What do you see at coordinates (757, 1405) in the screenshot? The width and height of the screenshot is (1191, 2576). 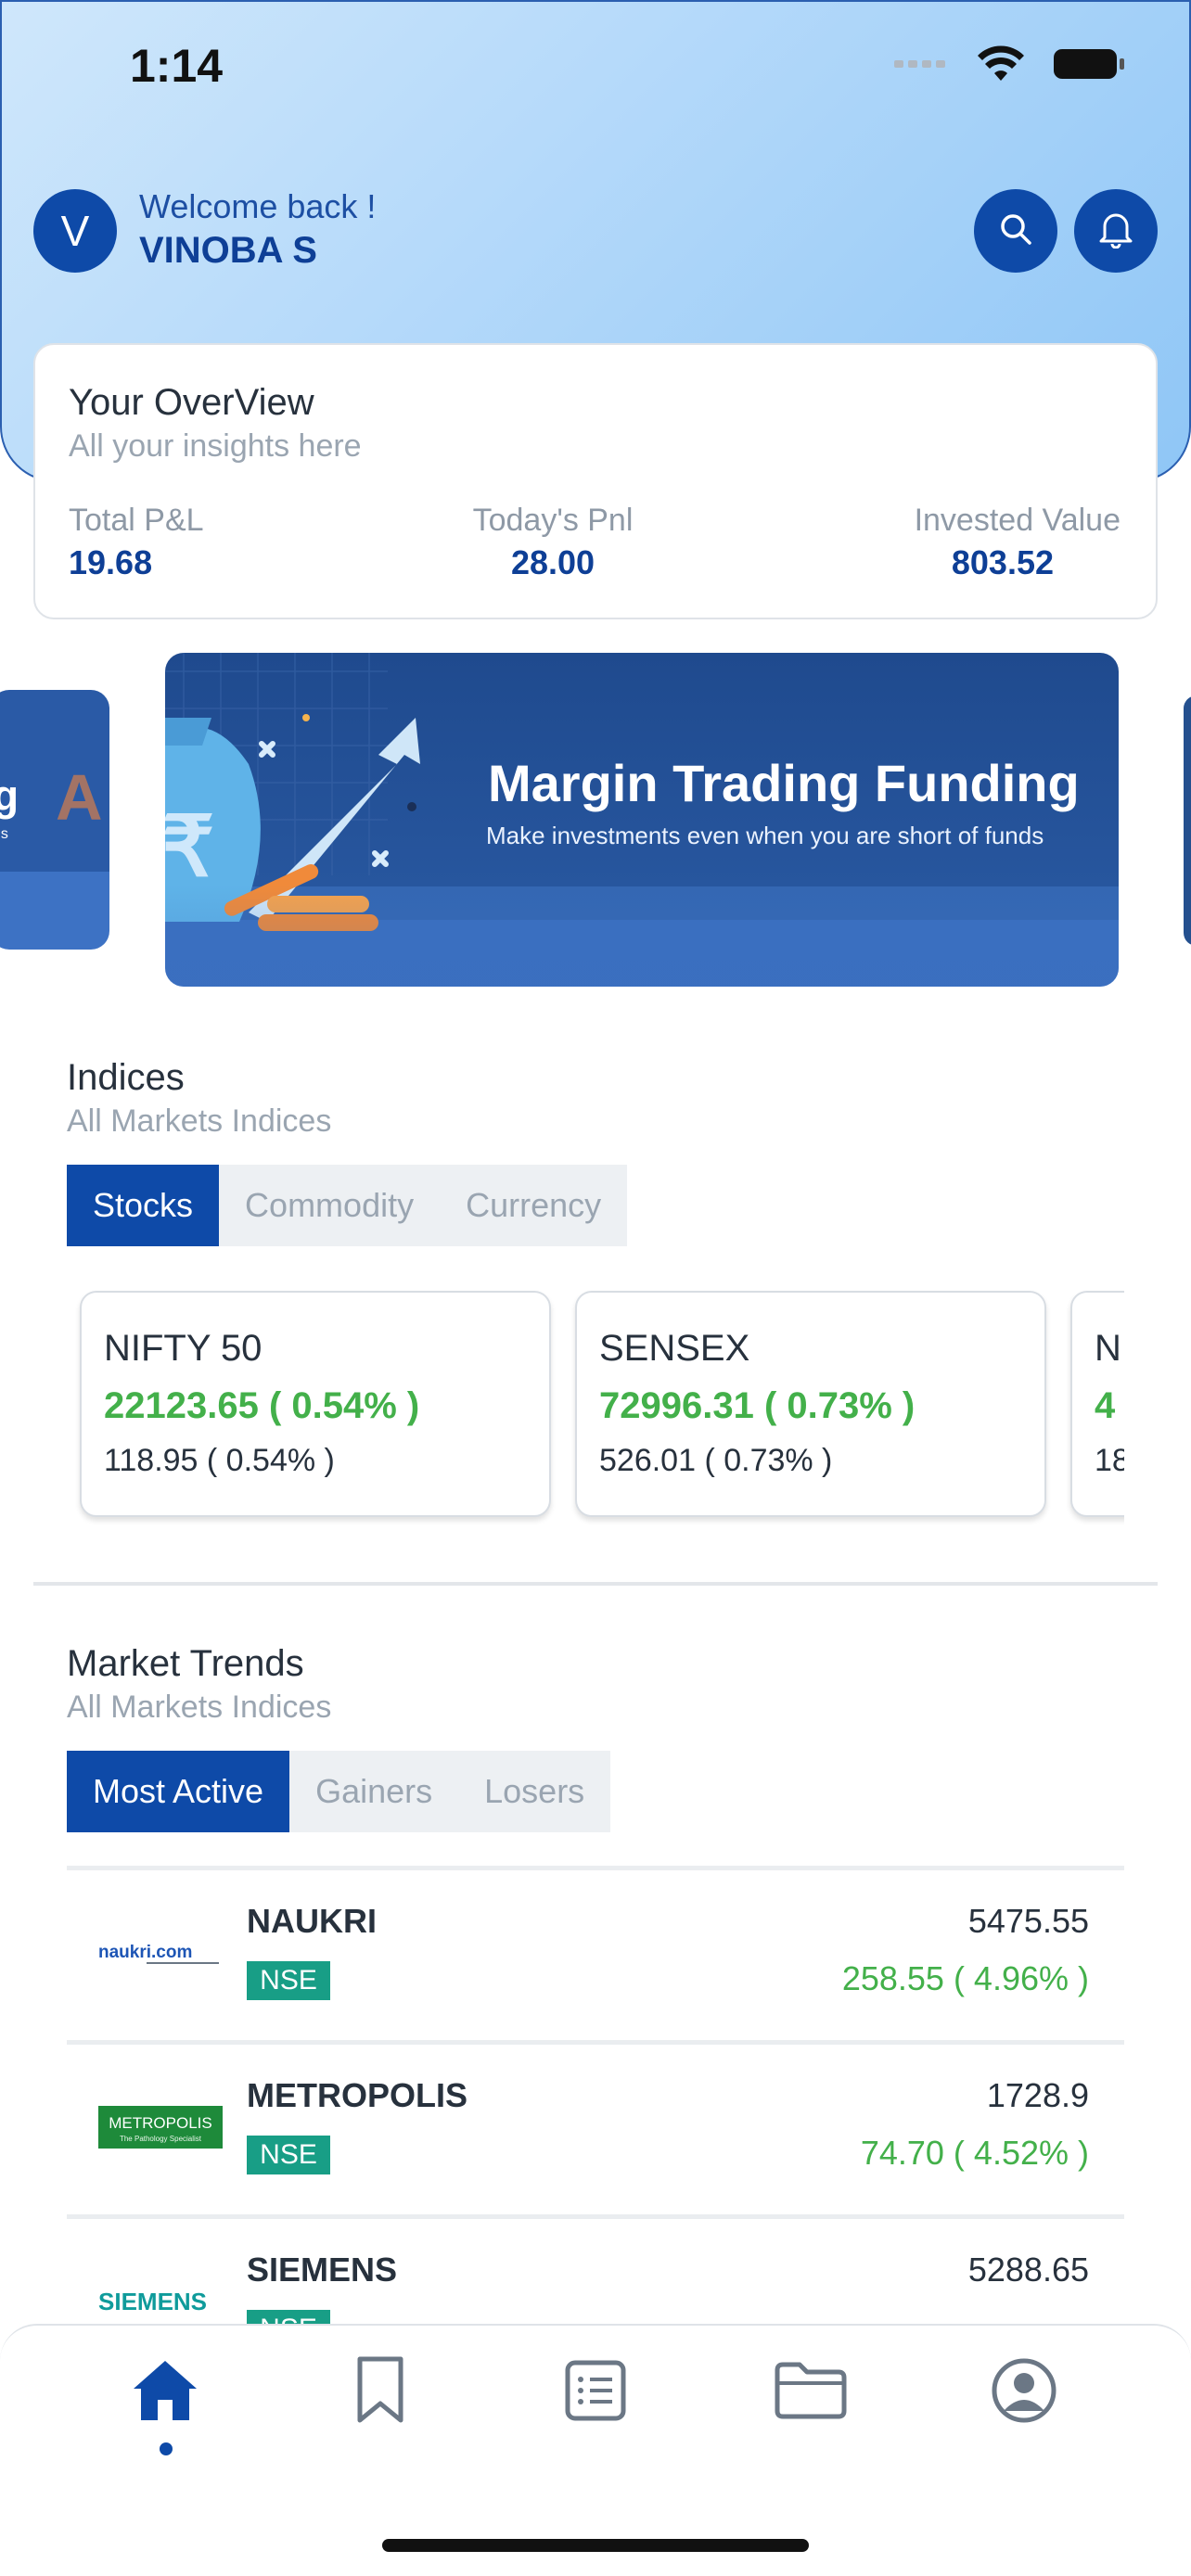 I see `index-value: 72996.31 ( 0.73% )` at bounding box center [757, 1405].